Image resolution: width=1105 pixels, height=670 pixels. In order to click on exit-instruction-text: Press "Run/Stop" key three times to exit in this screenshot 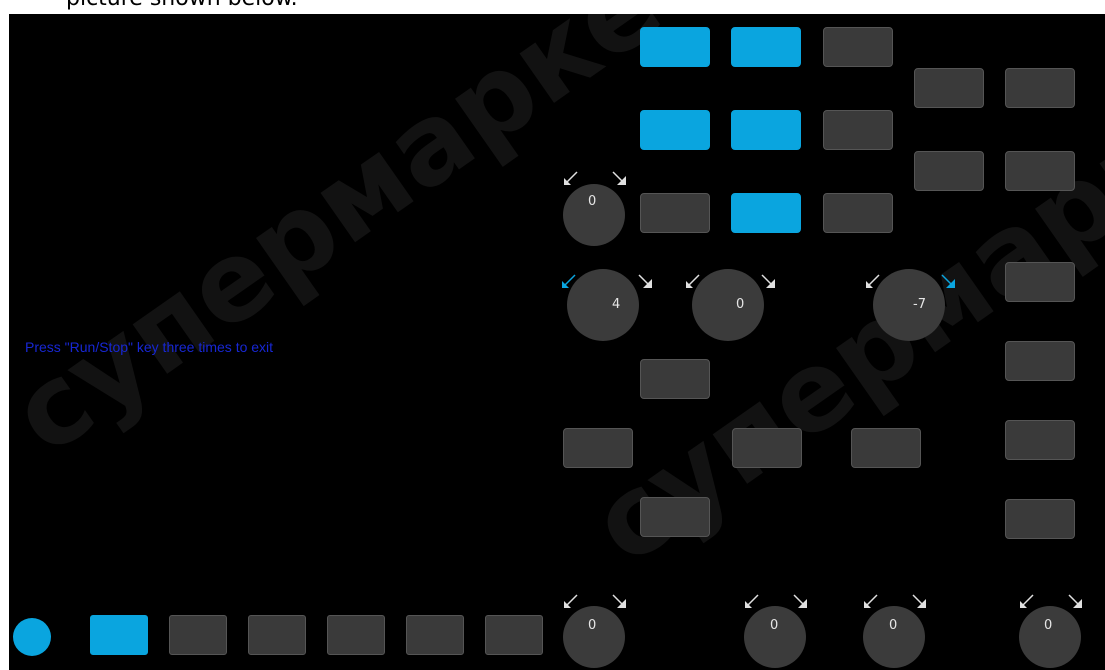, I will do `click(149, 347)`.